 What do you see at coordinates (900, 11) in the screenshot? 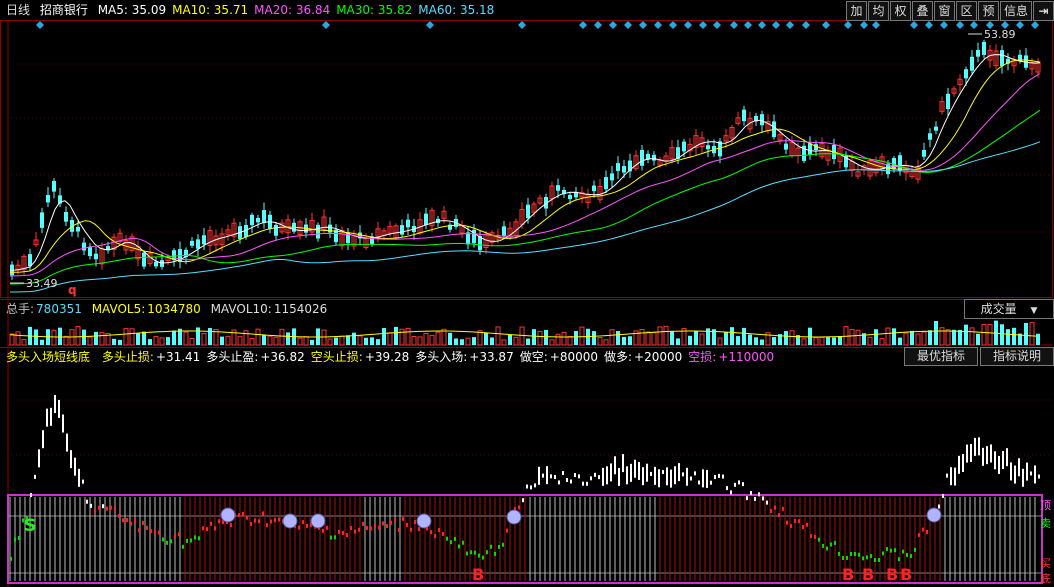
I see `toolbar-button-rights: 权` at bounding box center [900, 11].